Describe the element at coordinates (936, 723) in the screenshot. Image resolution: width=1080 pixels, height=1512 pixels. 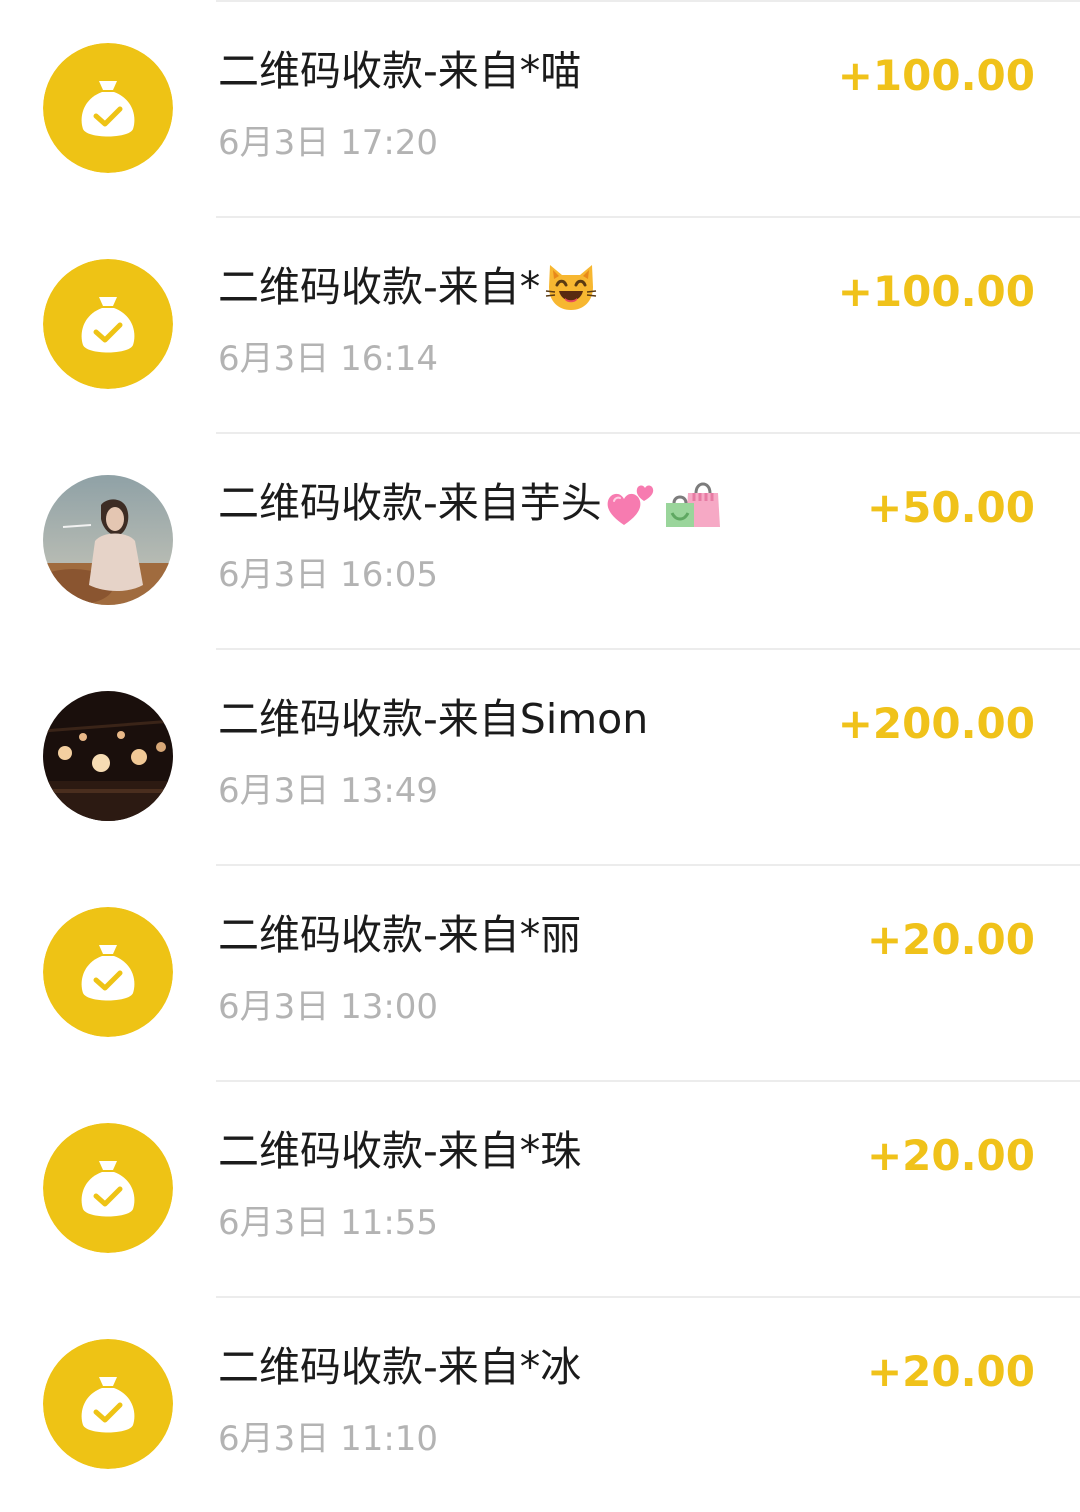
I see `transaction-amount: +200.00` at that location.